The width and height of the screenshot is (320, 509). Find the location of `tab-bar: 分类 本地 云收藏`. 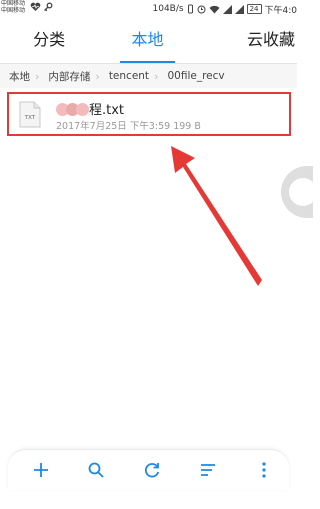

tab-bar: 分类 本地 云收藏 is located at coordinates (148, 41).